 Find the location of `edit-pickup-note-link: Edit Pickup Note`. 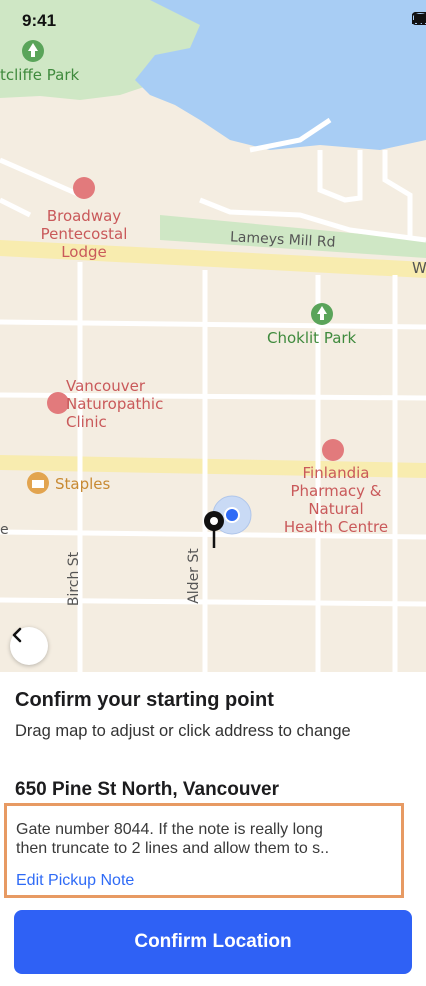

edit-pickup-note-link: Edit Pickup Note is located at coordinates (75, 881).